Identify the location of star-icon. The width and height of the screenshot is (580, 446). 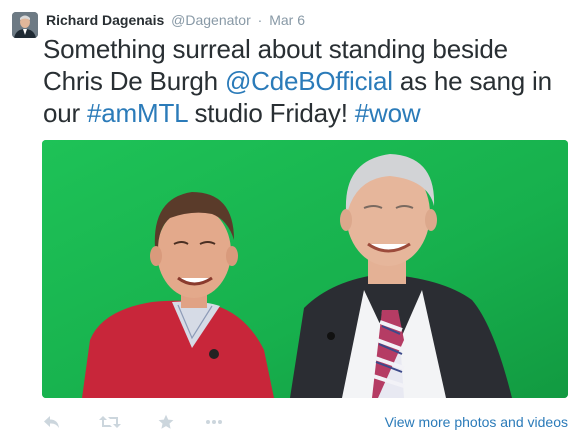
(166, 421).